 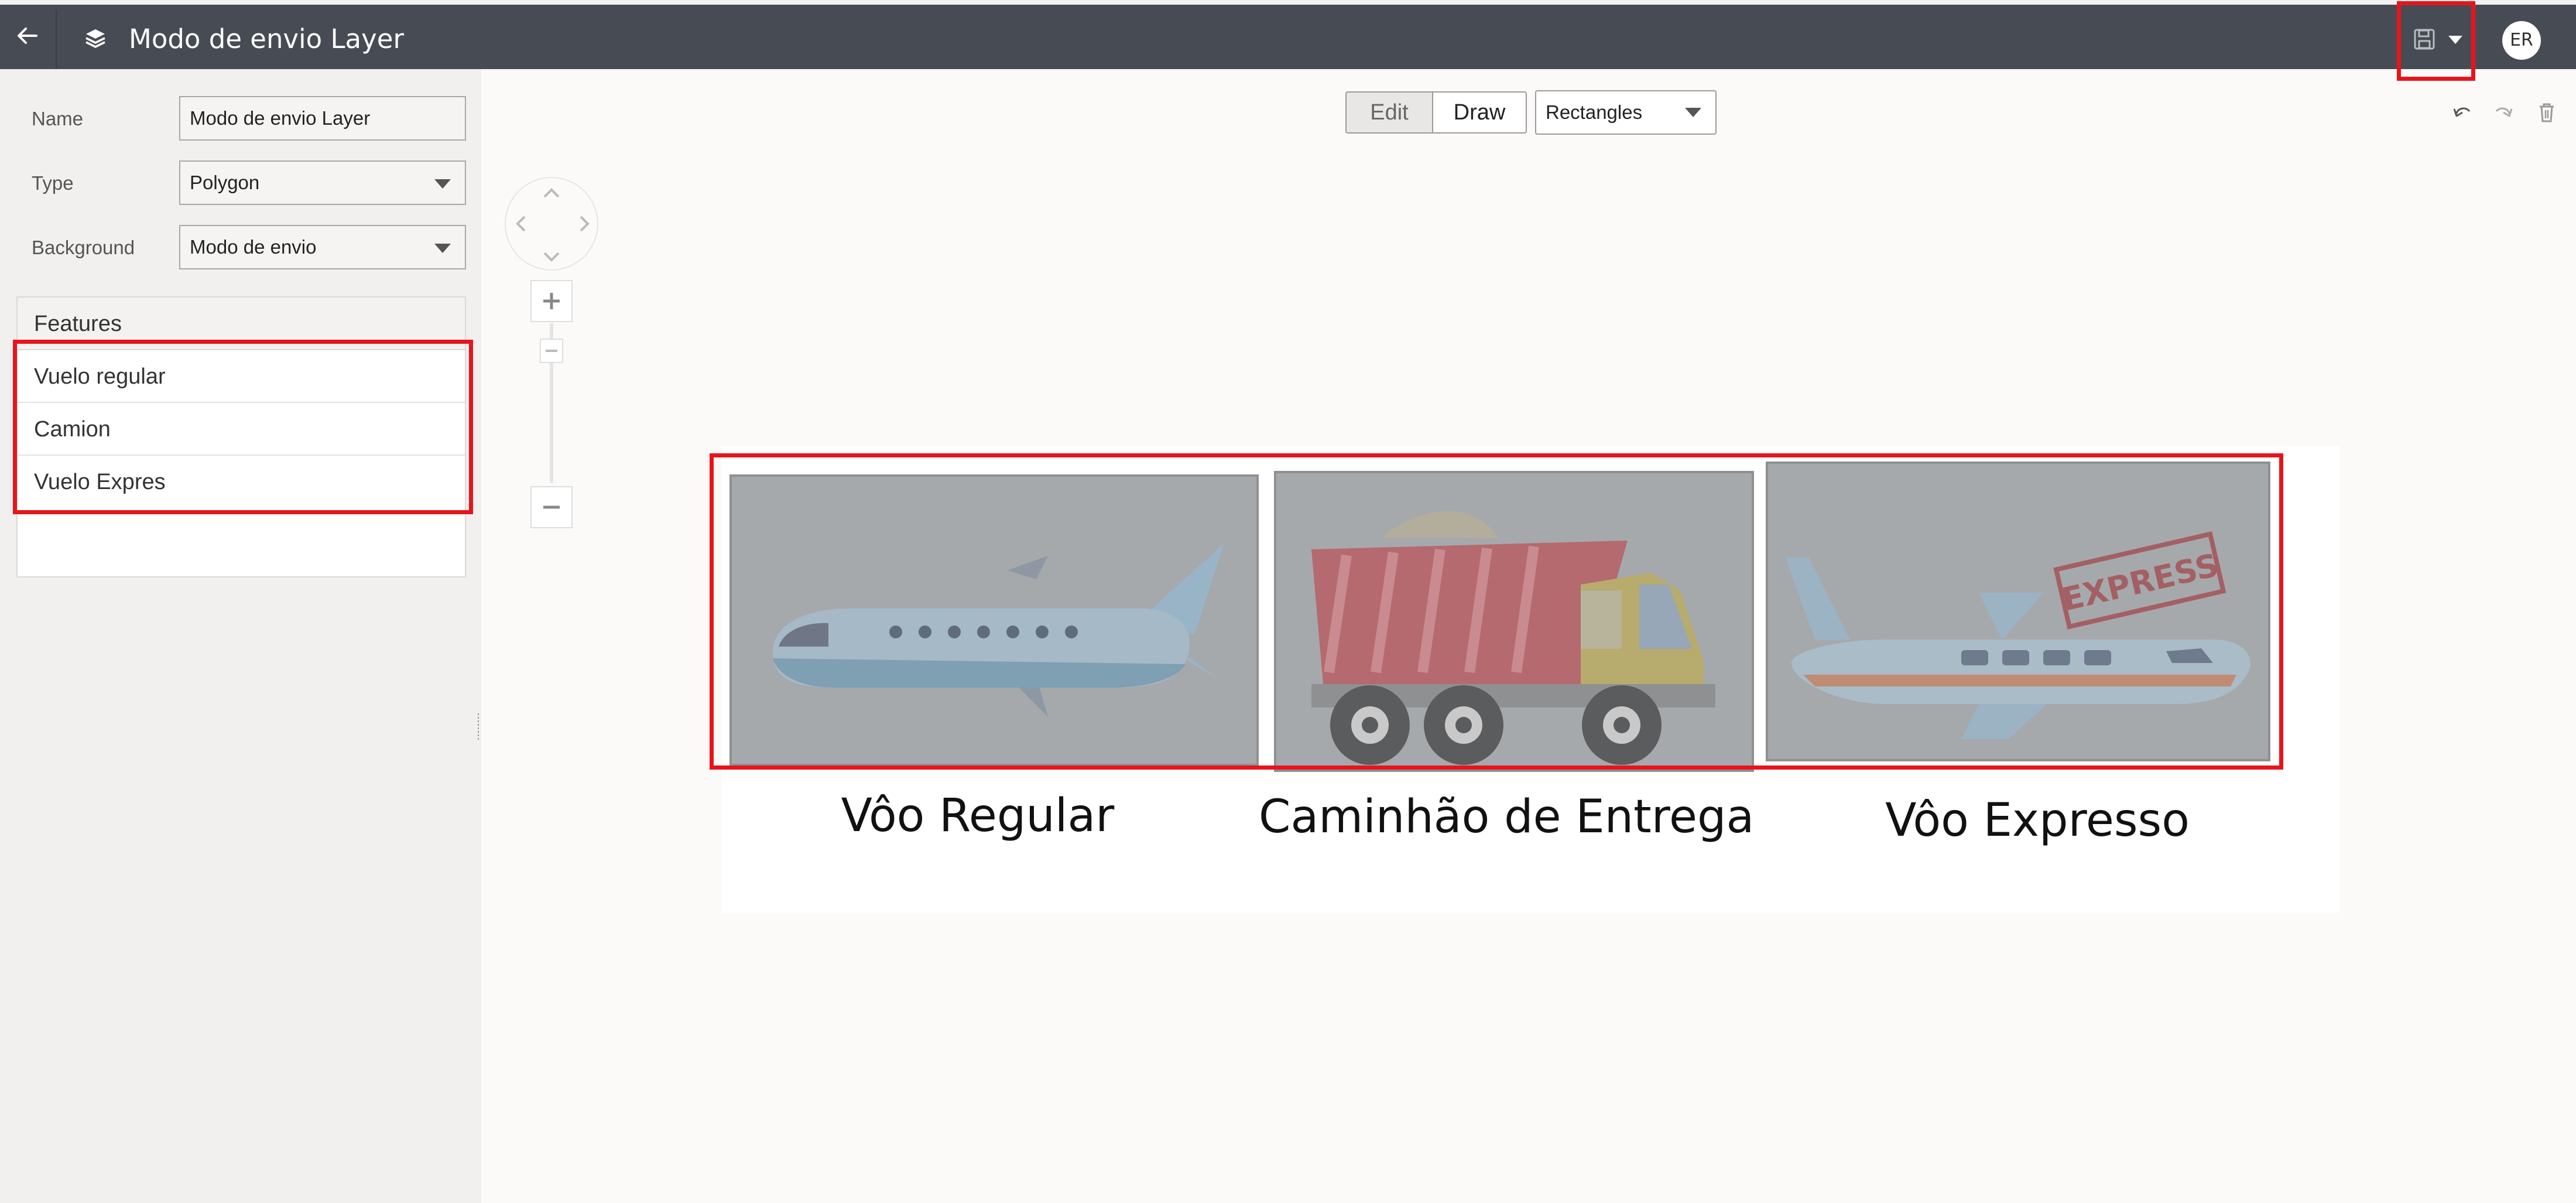 I want to click on zoom-out-button, so click(x=551, y=507).